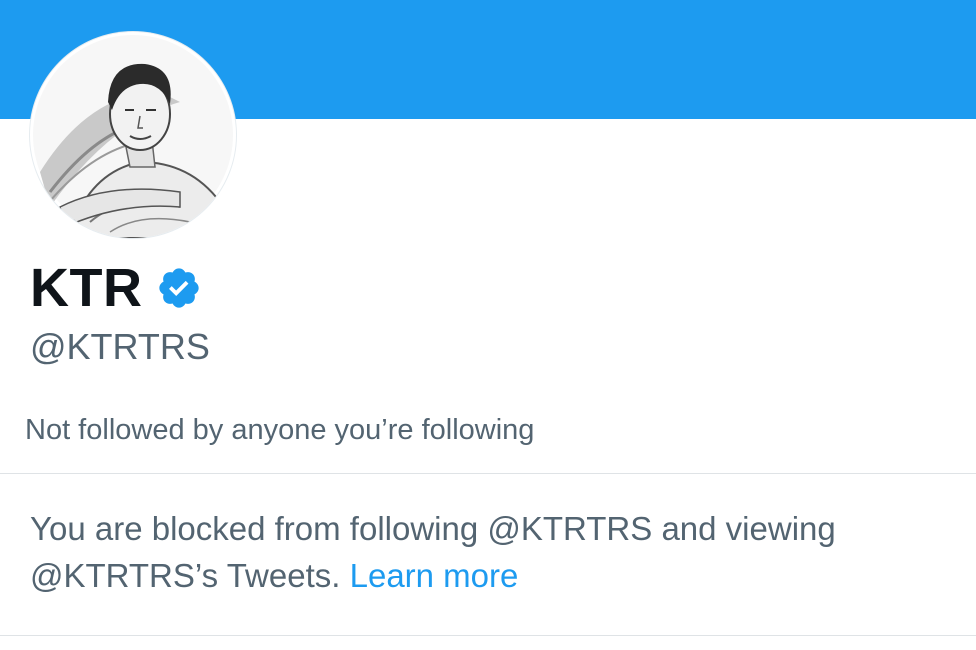 The image size is (976, 650). What do you see at coordinates (120, 346) in the screenshot?
I see `profile-handle: @KTRTRS` at bounding box center [120, 346].